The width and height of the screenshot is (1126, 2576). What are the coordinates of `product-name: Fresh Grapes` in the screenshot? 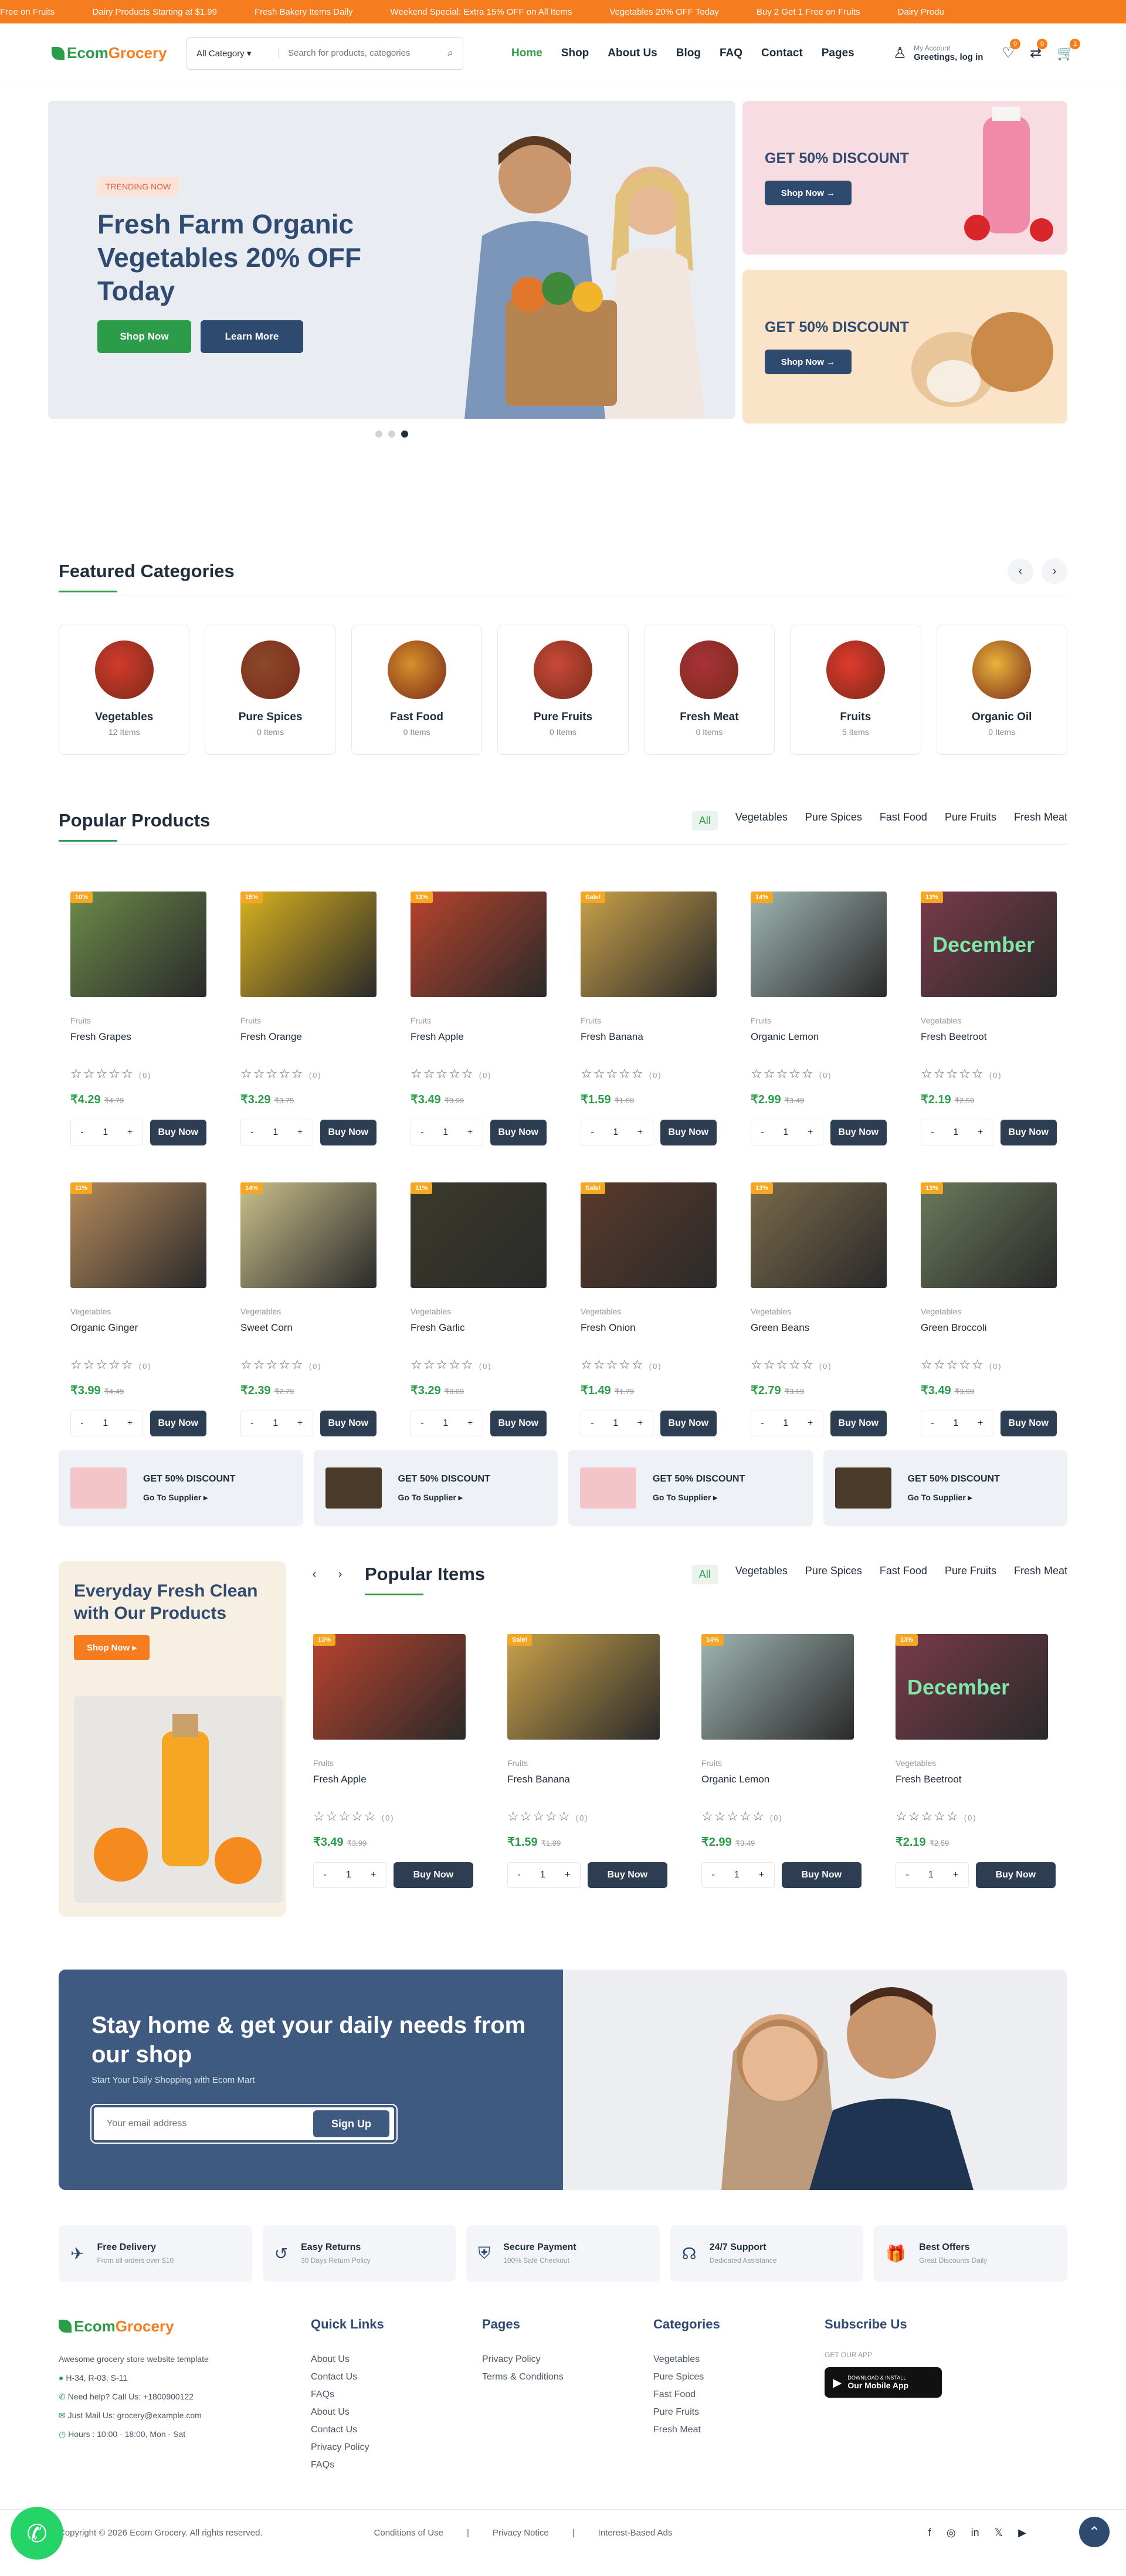 It's located at (138, 1037).